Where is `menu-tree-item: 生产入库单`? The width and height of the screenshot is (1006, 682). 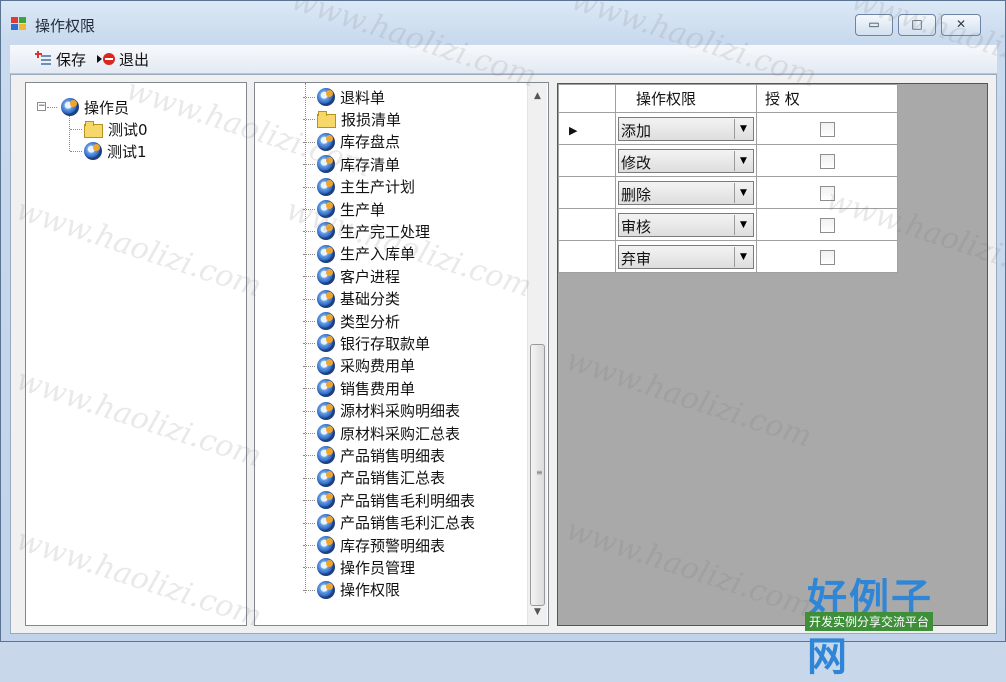 menu-tree-item: 生产入库单 is located at coordinates (366, 254).